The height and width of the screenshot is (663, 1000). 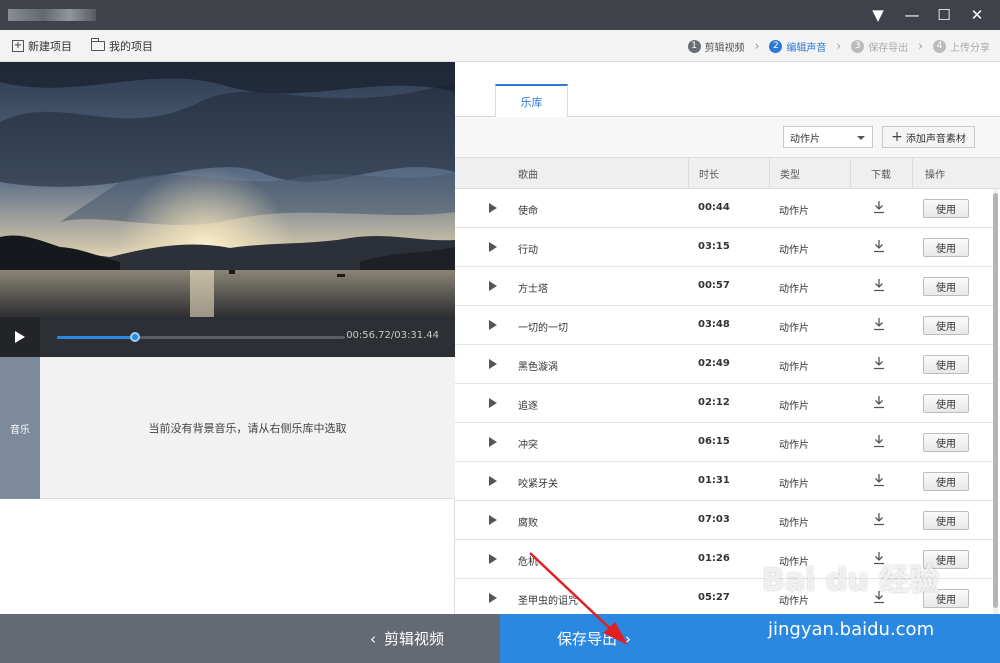 What do you see at coordinates (878, 15) in the screenshot?
I see `menu-dropdown-icon: ▼` at bounding box center [878, 15].